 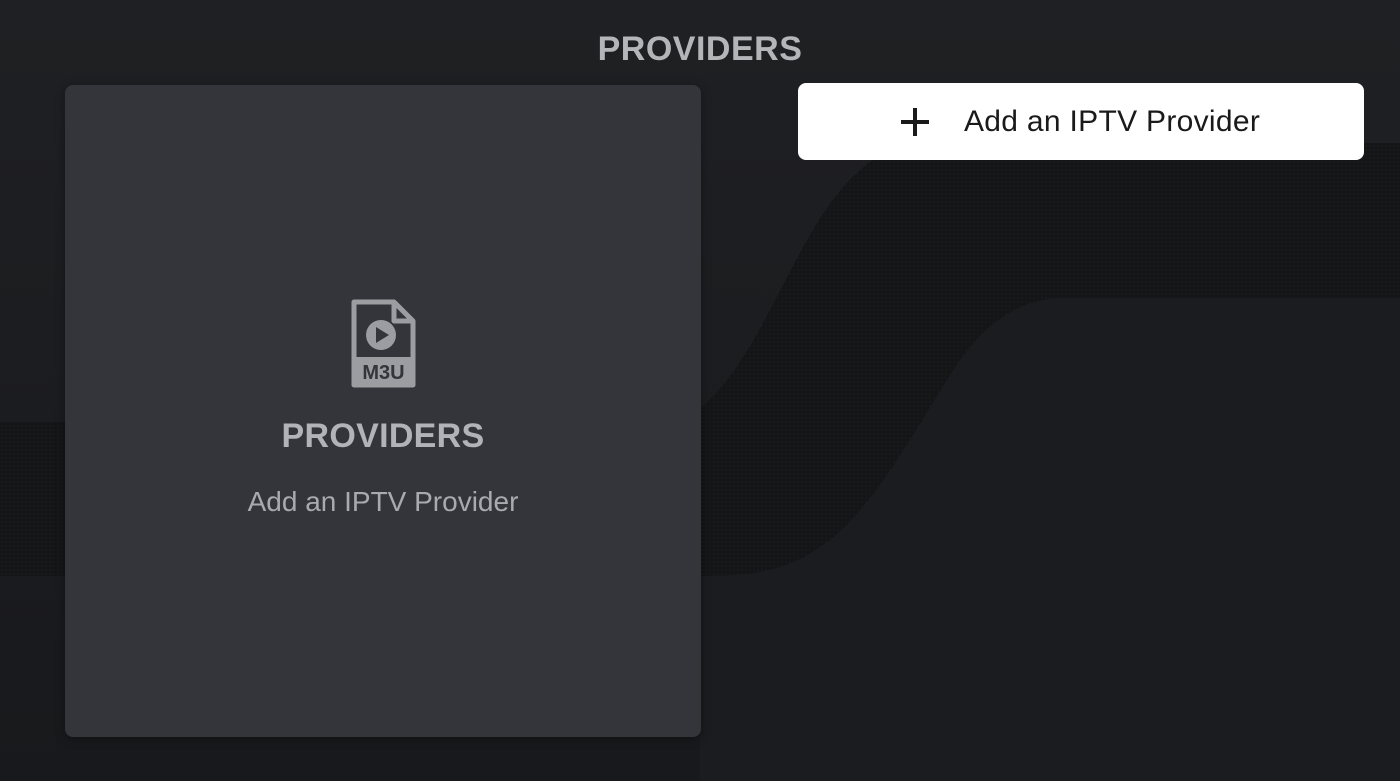 I want to click on add-iptv-provider-button: Add an IPTV Provider, so click(x=1081, y=121).